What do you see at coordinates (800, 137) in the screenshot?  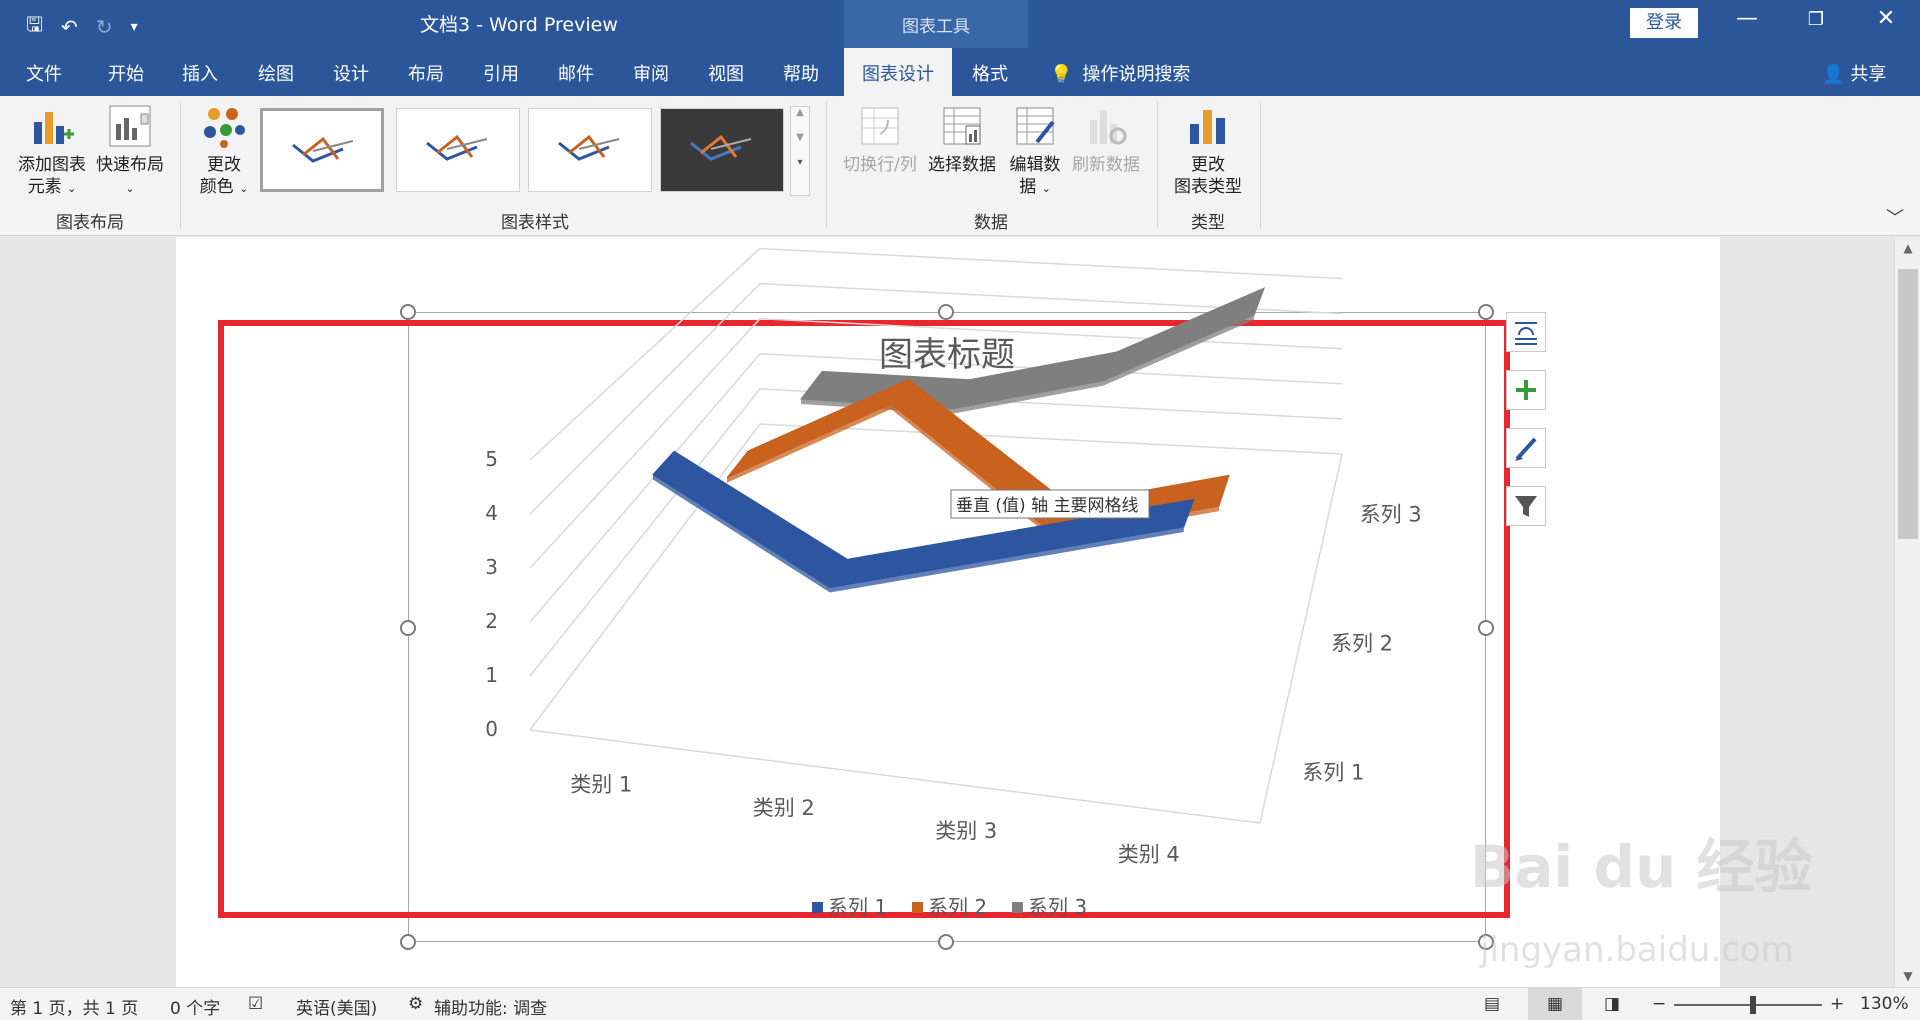 I see `gallery-down-icon: ▼` at bounding box center [800, 137].